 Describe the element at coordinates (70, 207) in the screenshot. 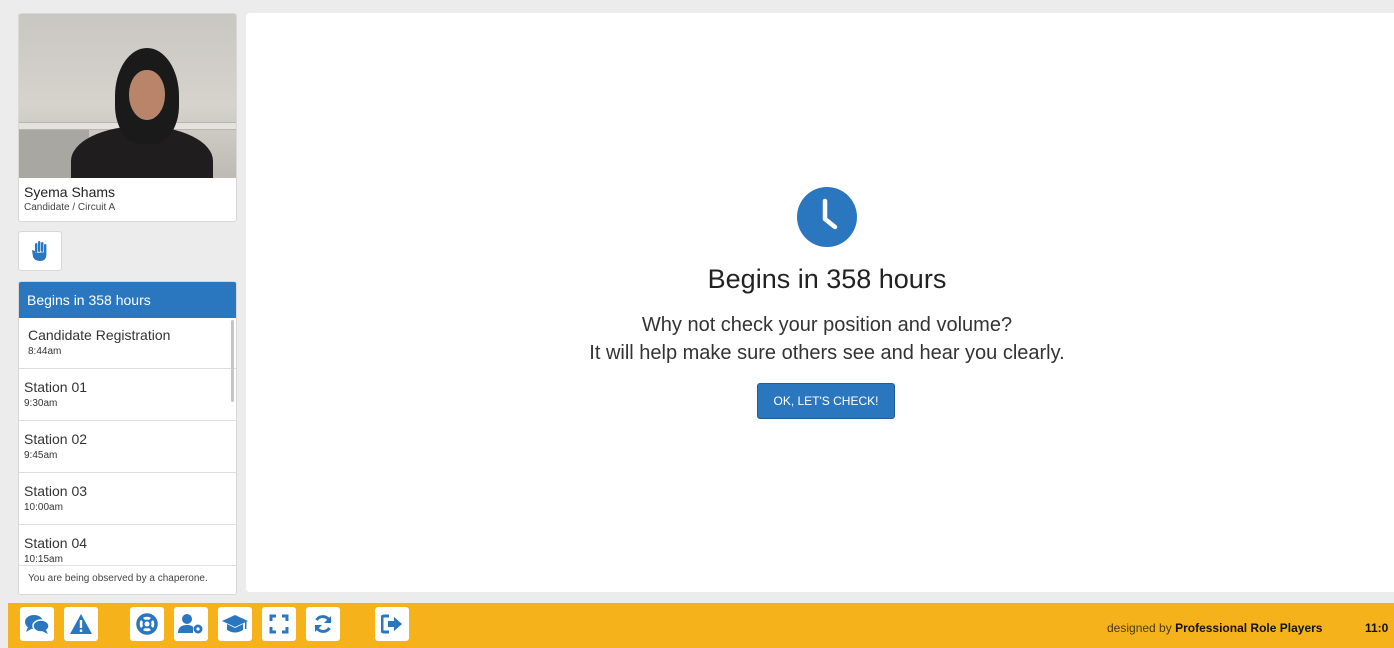

I see `candidate-role: Candidate / Circuit A` at that location.